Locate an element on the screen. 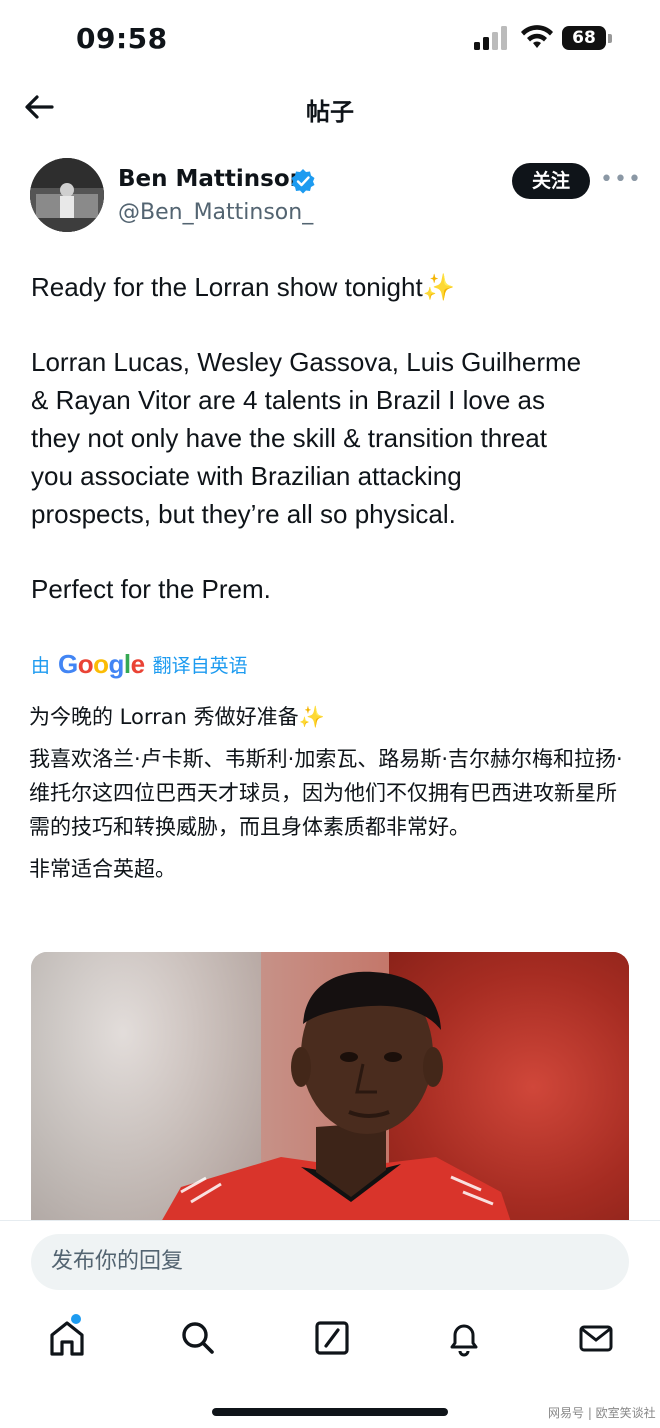 Image resolution: width=660 pixels, height=1428 pixels. tweet-author: Ben Mattinson @Ben_Mattinson_ 关注 ••• is located at coordinates (330, 196).